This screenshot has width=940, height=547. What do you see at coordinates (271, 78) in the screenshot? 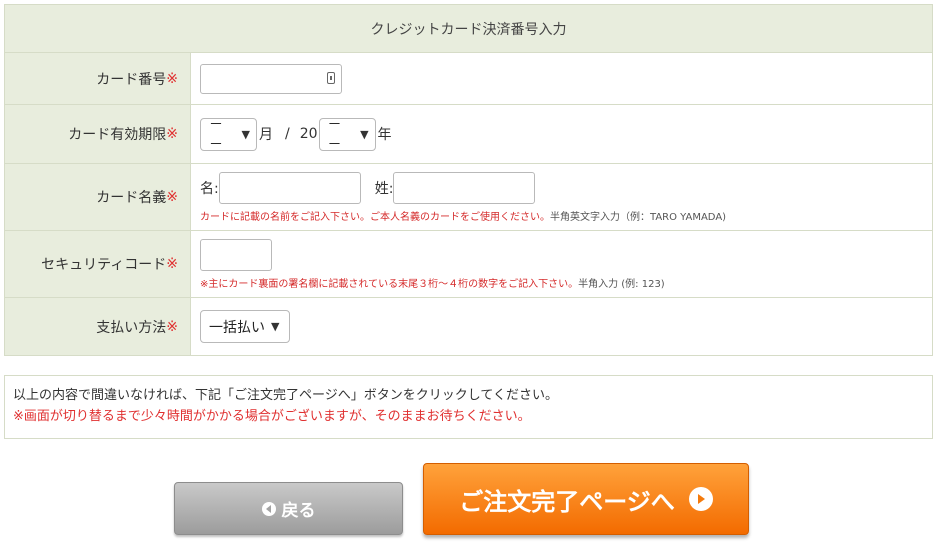
I see `card-number-input` at bounding box center [271, 78].